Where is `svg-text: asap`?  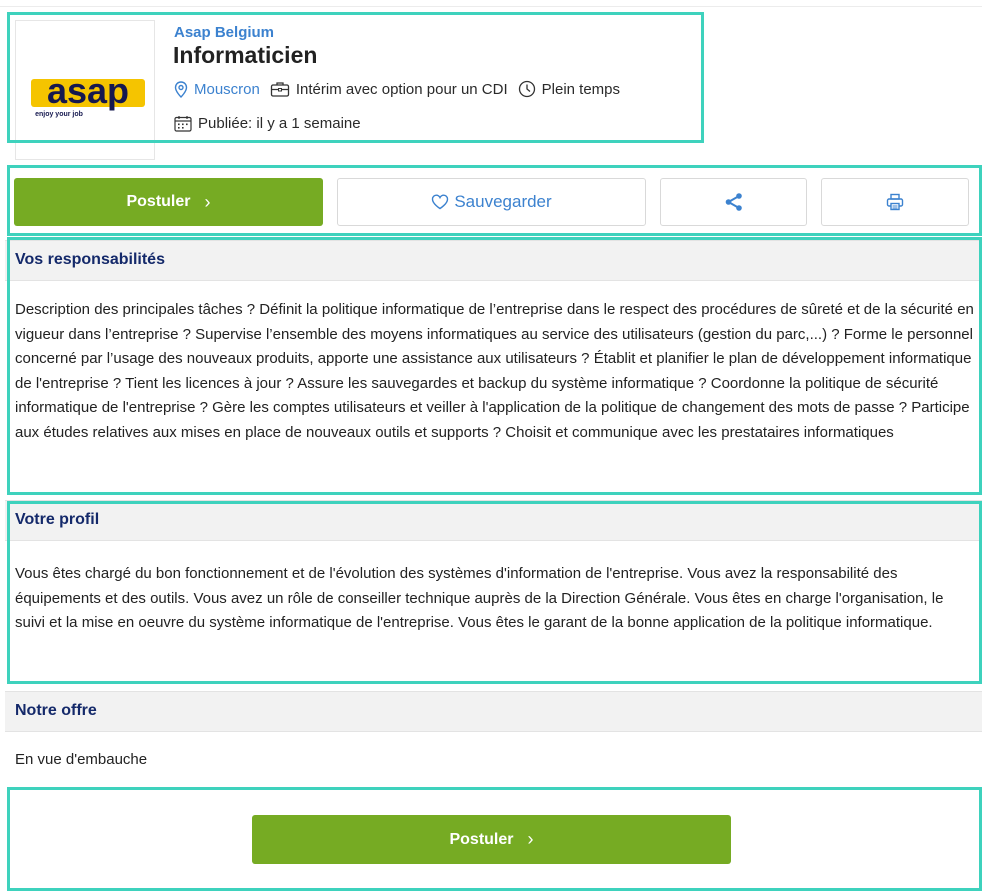 svg-text: asap is located at coordinates (88, 90).